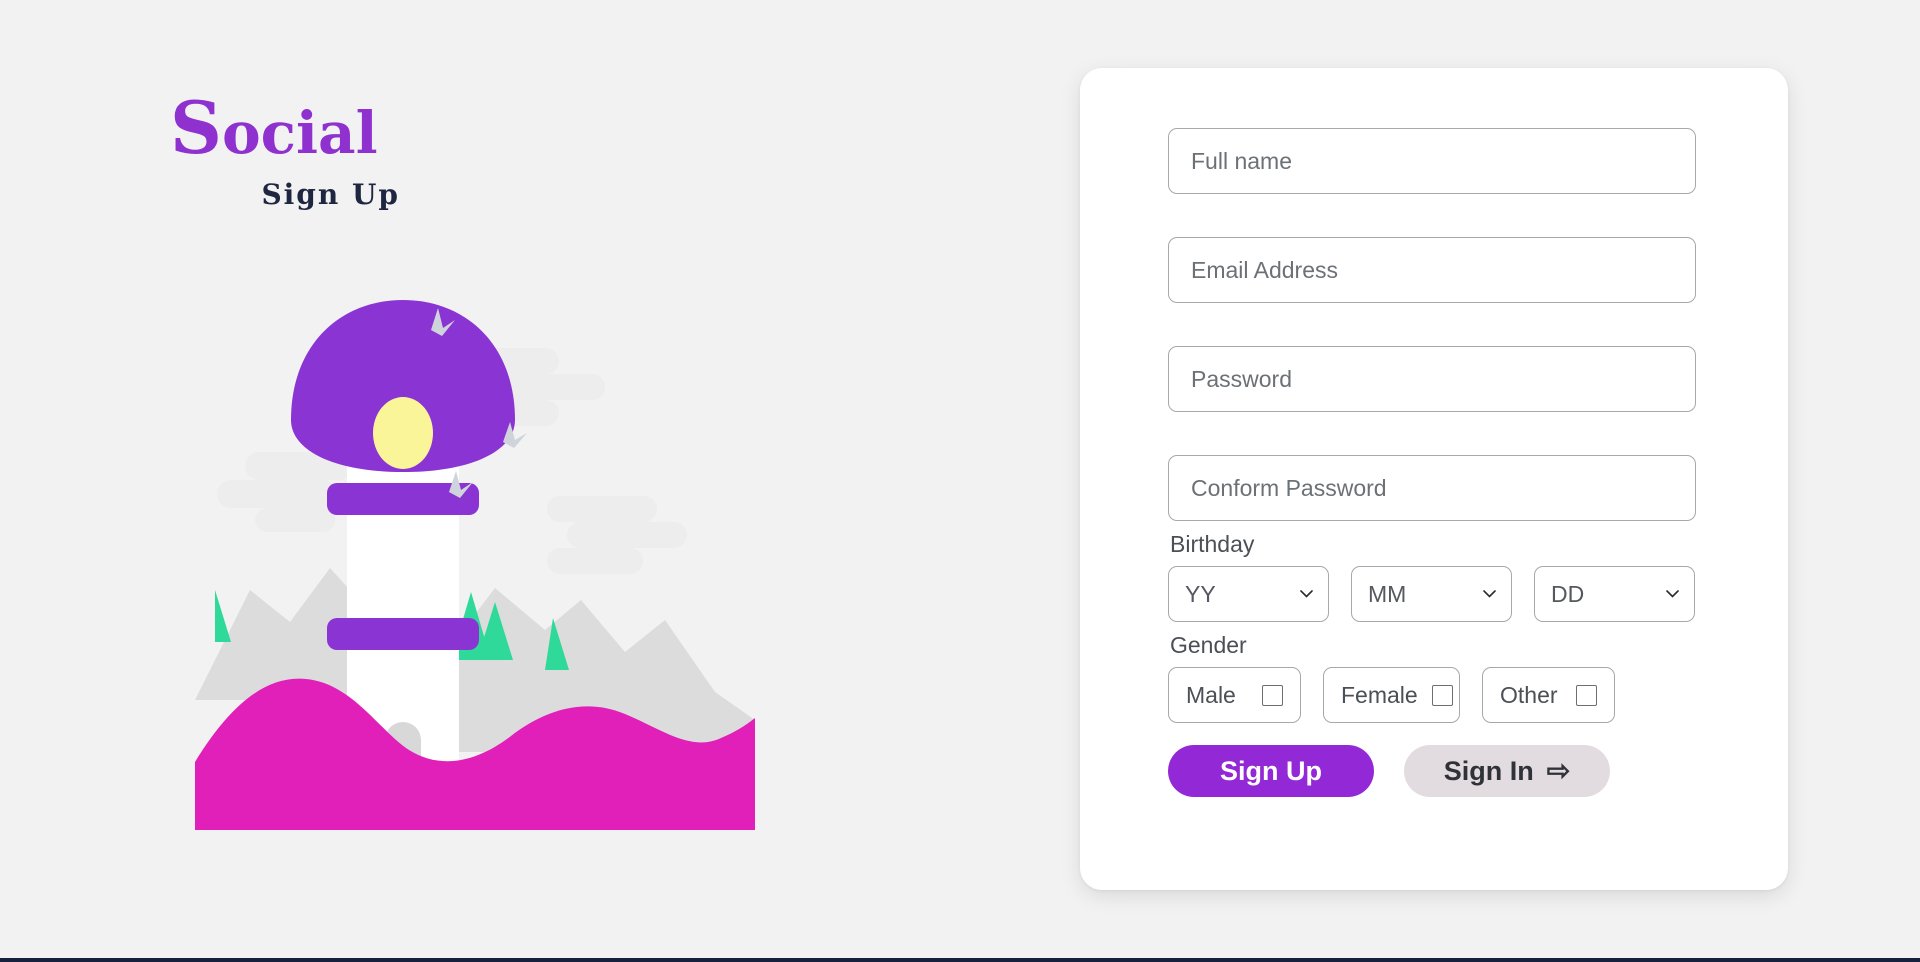 The image size is (1920, 962). What do you see at coordinates (1488, 770) in the screenshot?
I see `sign-in-button-label: Sign In` at bounding box center [1488, 770].